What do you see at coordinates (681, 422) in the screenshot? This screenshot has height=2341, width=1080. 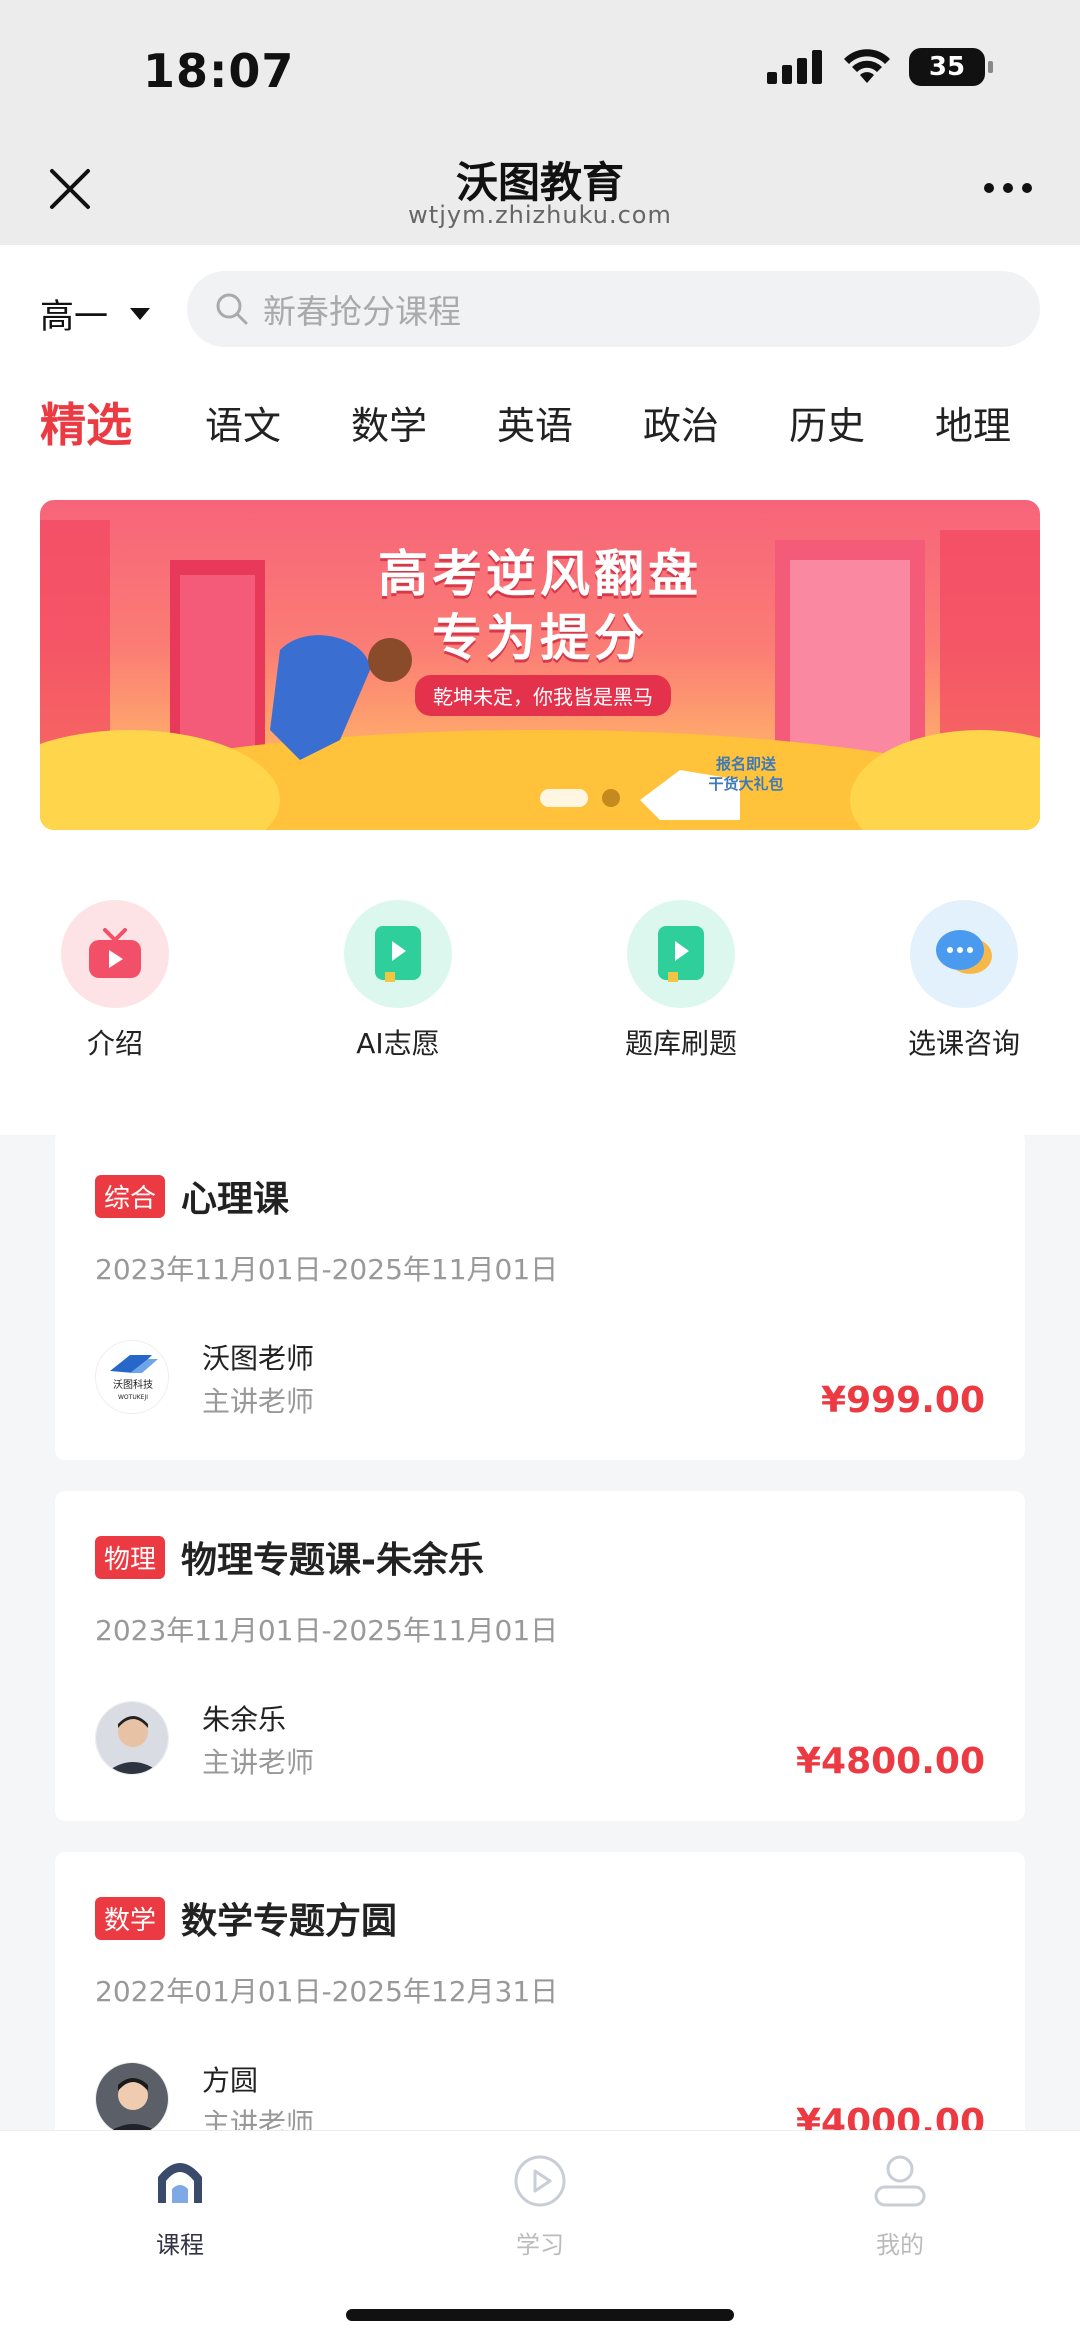 I see `tab-politics: 政治` at bounding box center [681, 422].